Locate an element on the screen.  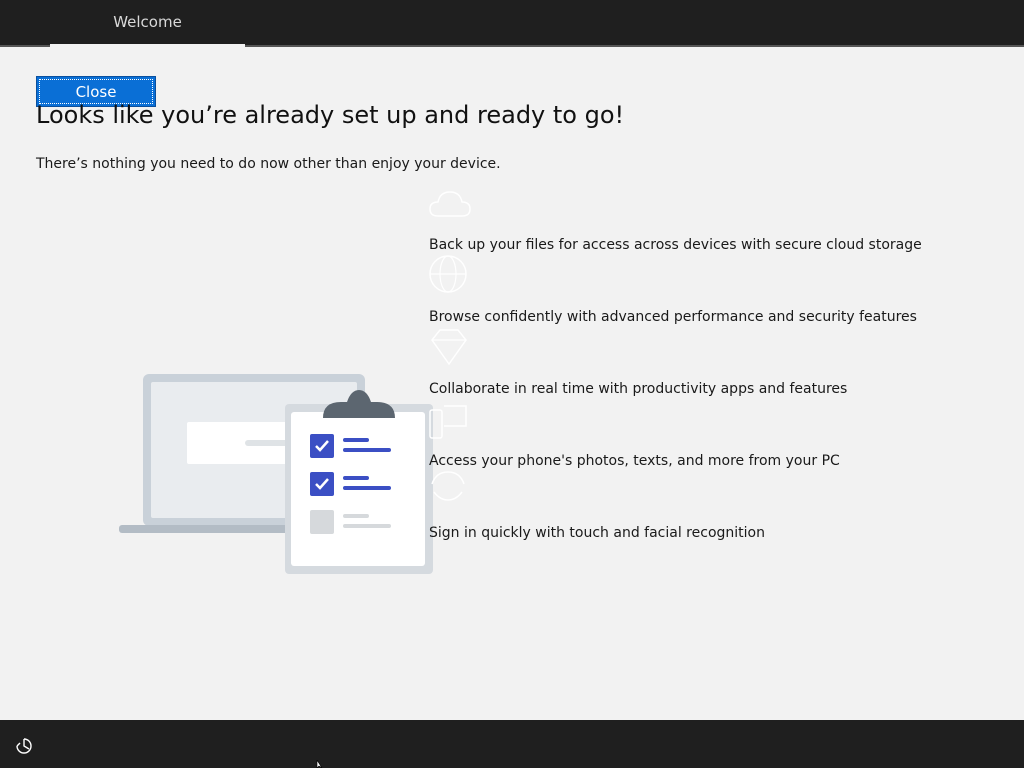
laptop-checklist-illustration is located at coordinates (276, 474).